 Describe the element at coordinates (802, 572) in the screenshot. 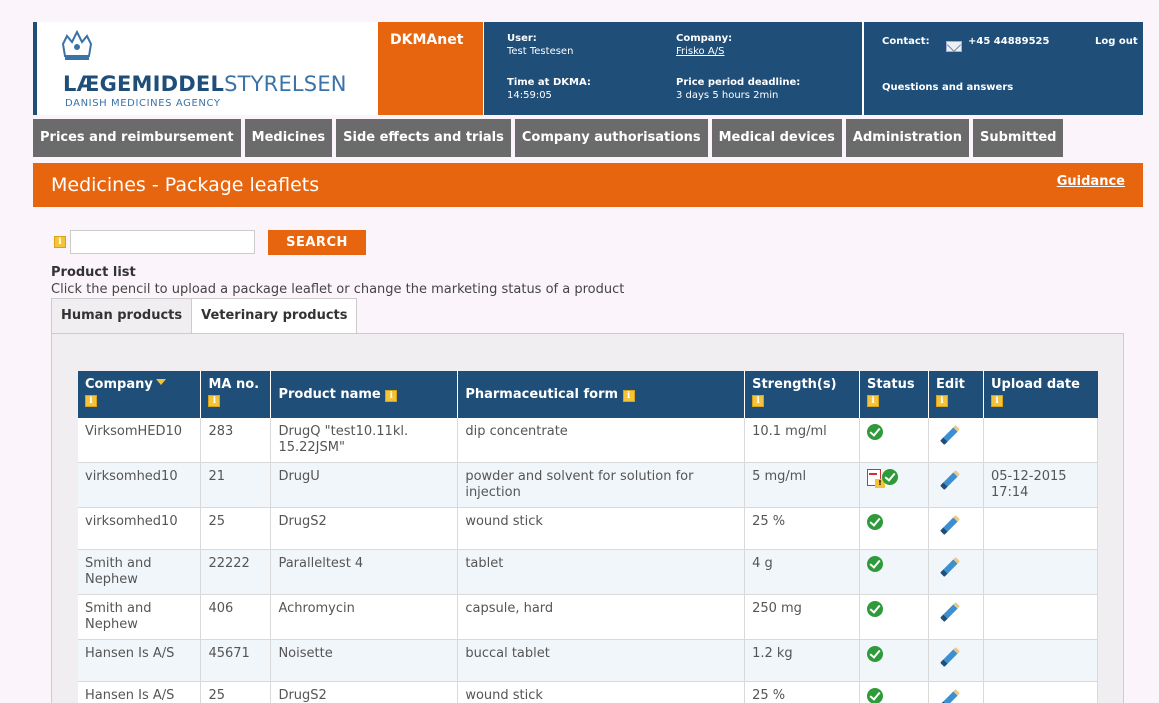

I see `cell-strength: 4 g` at that location.